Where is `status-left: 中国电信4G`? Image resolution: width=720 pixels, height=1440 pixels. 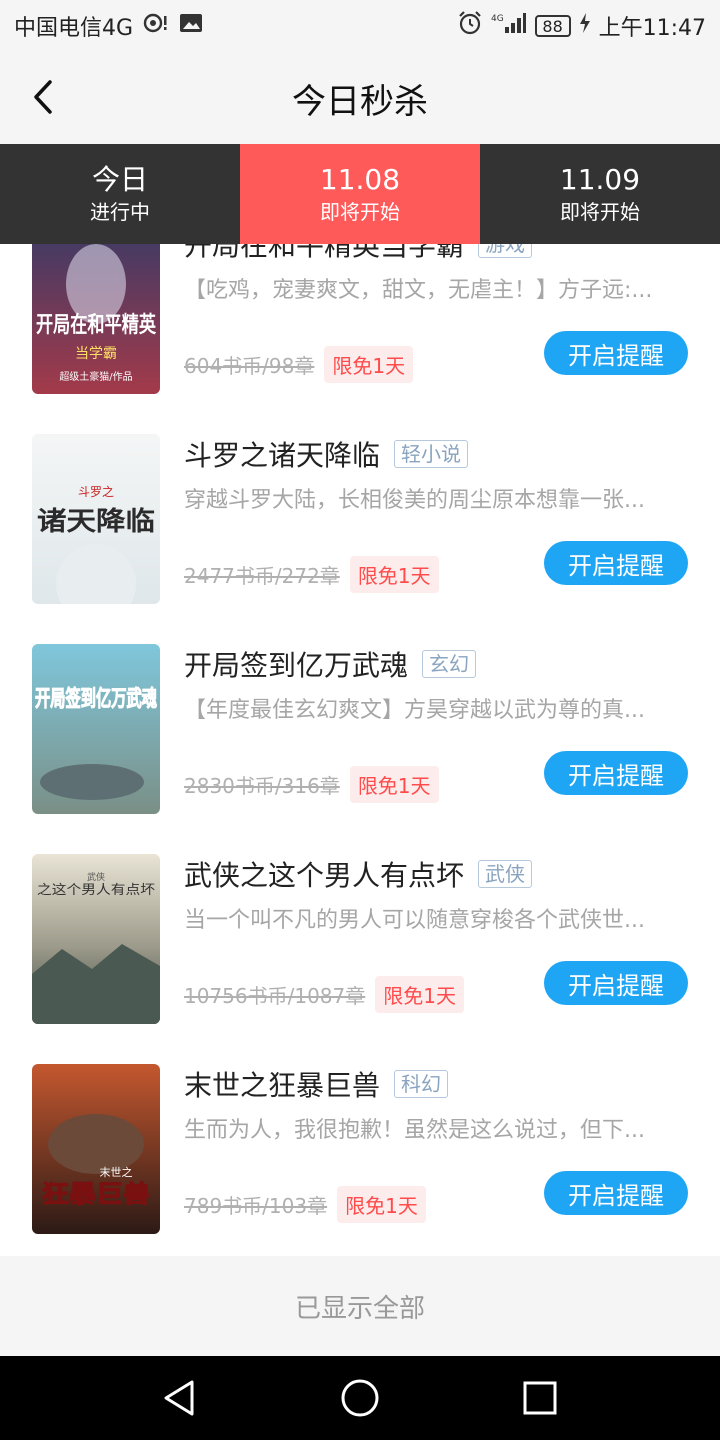
status-left: 中国电信4G is located at coordinates (108, 26).